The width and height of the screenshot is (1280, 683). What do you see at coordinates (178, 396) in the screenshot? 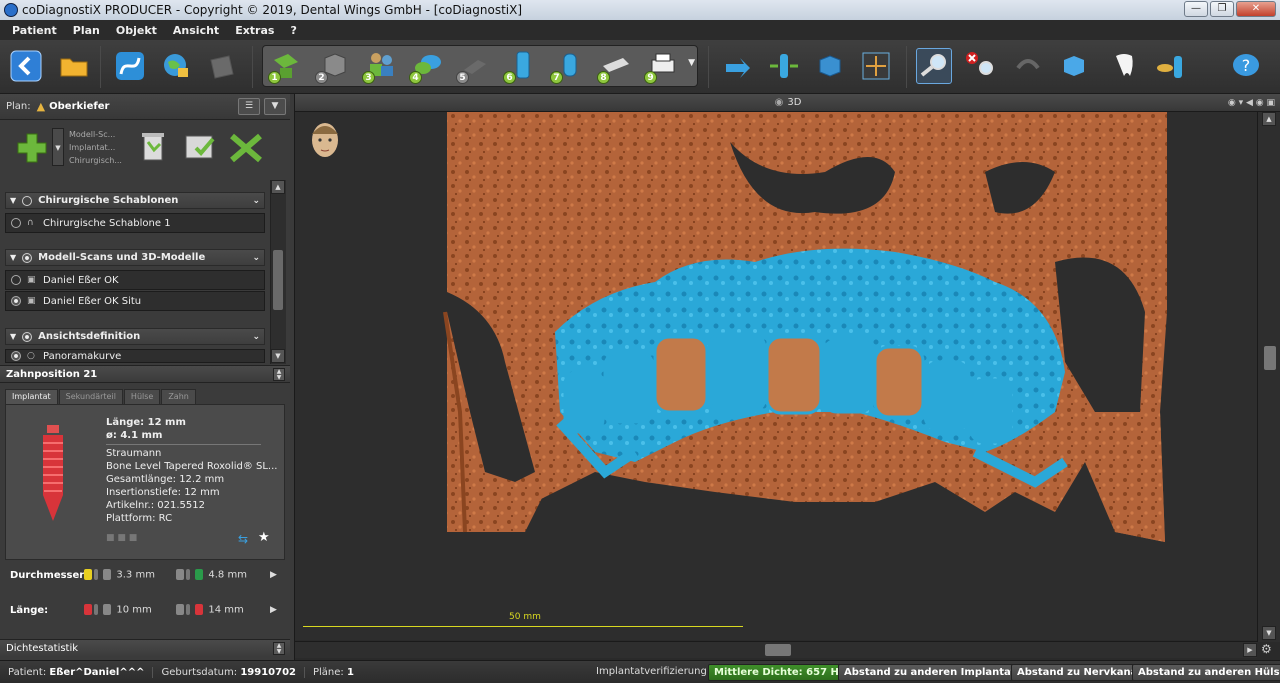
I see `tab-tooth: Zahn` at bounding box center [178, 396].